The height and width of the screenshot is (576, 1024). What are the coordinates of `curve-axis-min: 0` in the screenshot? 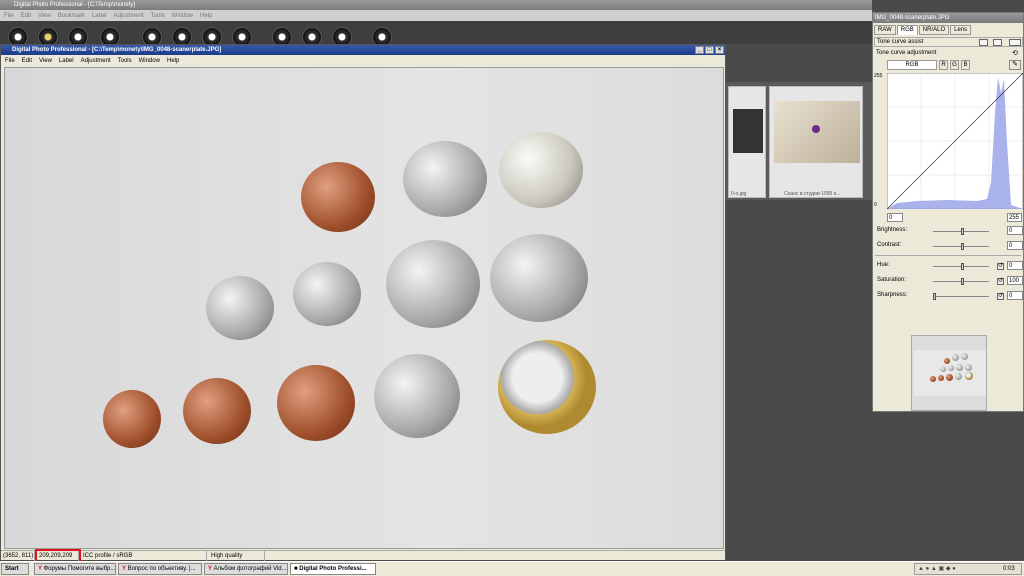 It's located at (875, 205).